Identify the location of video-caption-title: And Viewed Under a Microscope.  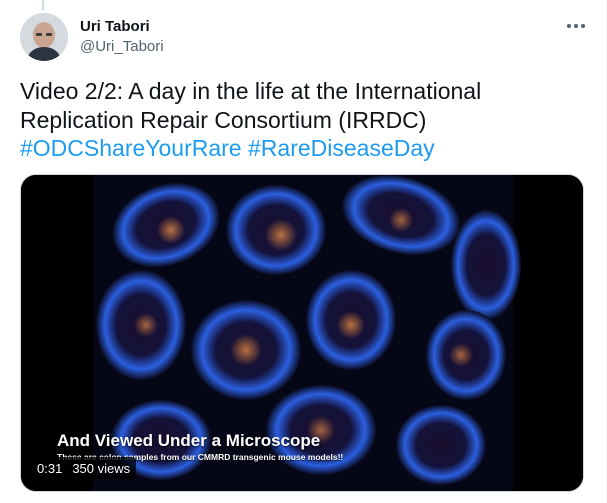
(189, 440).